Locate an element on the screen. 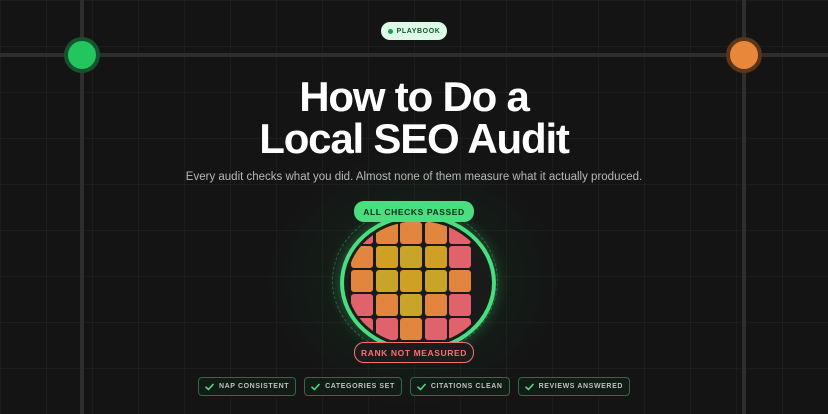 The height and width of the screenshot is (414, 828). check-pill: CITATIONS CLEAN is located at coordinates (459, 386).